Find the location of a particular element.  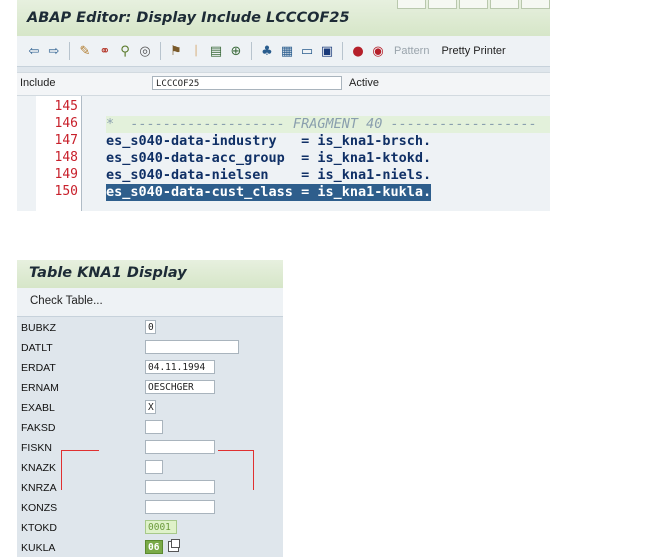

field-row-erdat: ERDAT 04.11.1994 is located at coordinates (150, 368).